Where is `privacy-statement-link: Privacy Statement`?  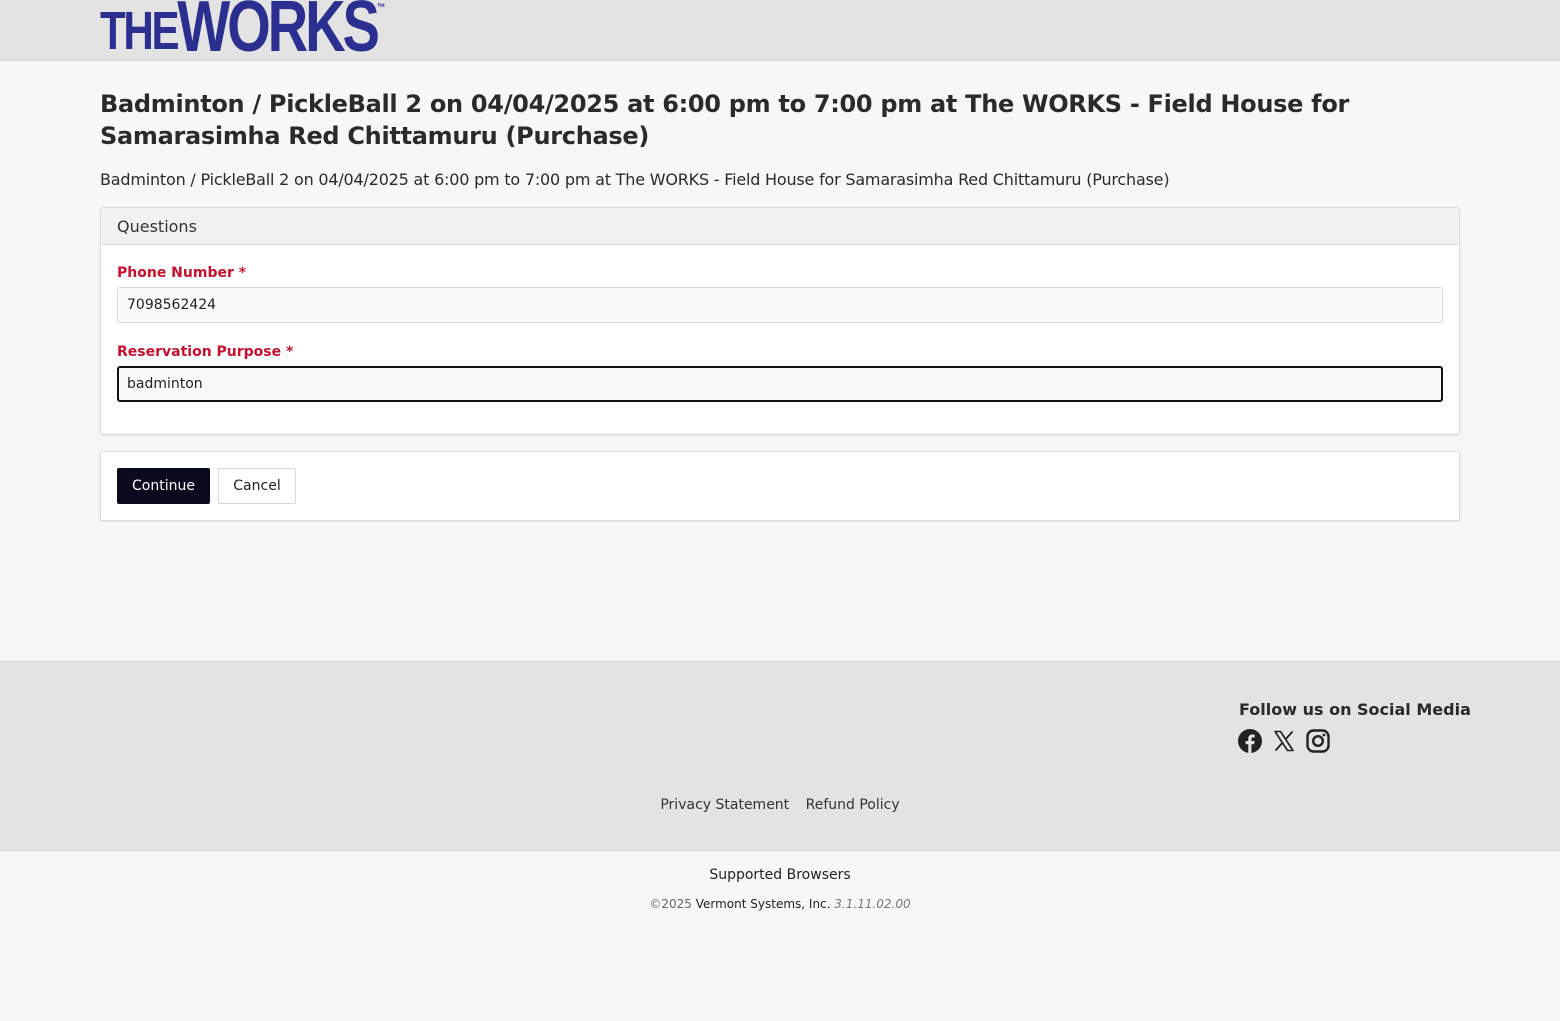 privacy-statement-link: Privacy Statement is located at coordinates (724, 805).